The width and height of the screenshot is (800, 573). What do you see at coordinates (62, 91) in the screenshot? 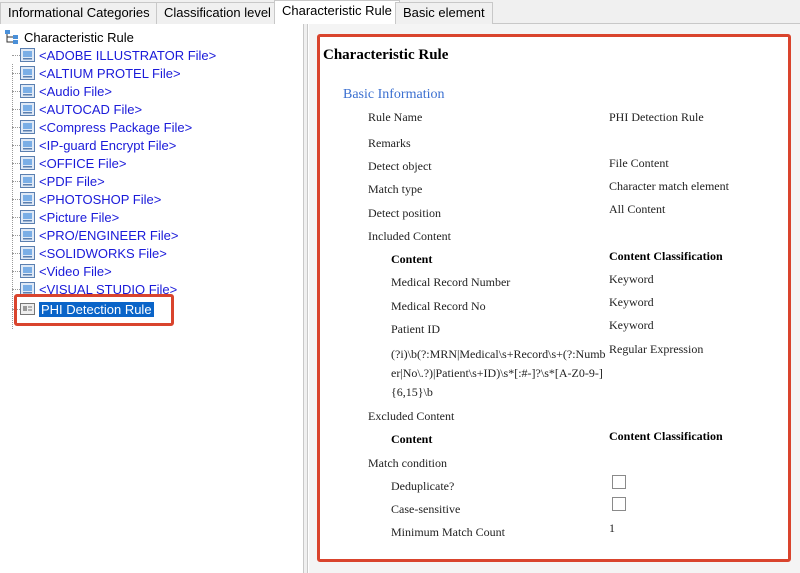
I see `tree-item: <Audio File>` at bounding box center [62, 91].